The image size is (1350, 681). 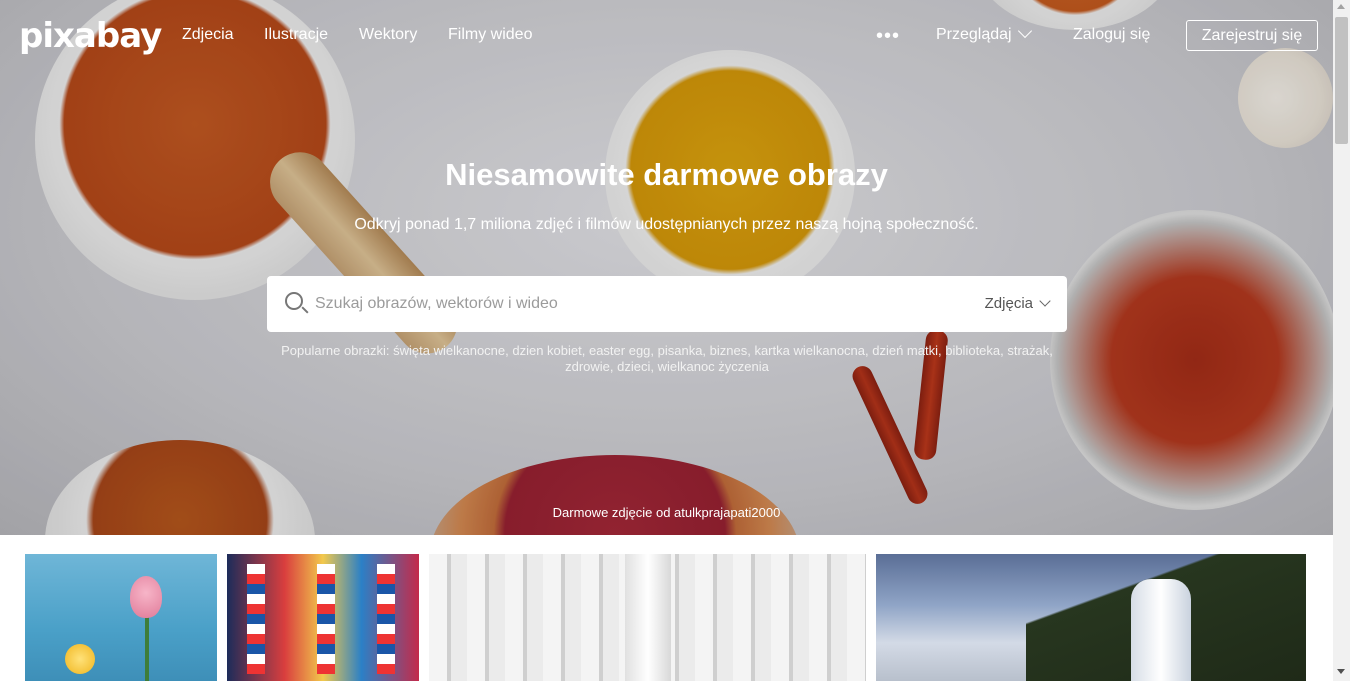 What do you see at coordinates (388, 35) in the screenshot?
I see `nav-vectors: Wektory` at bounding box center [388, 35].